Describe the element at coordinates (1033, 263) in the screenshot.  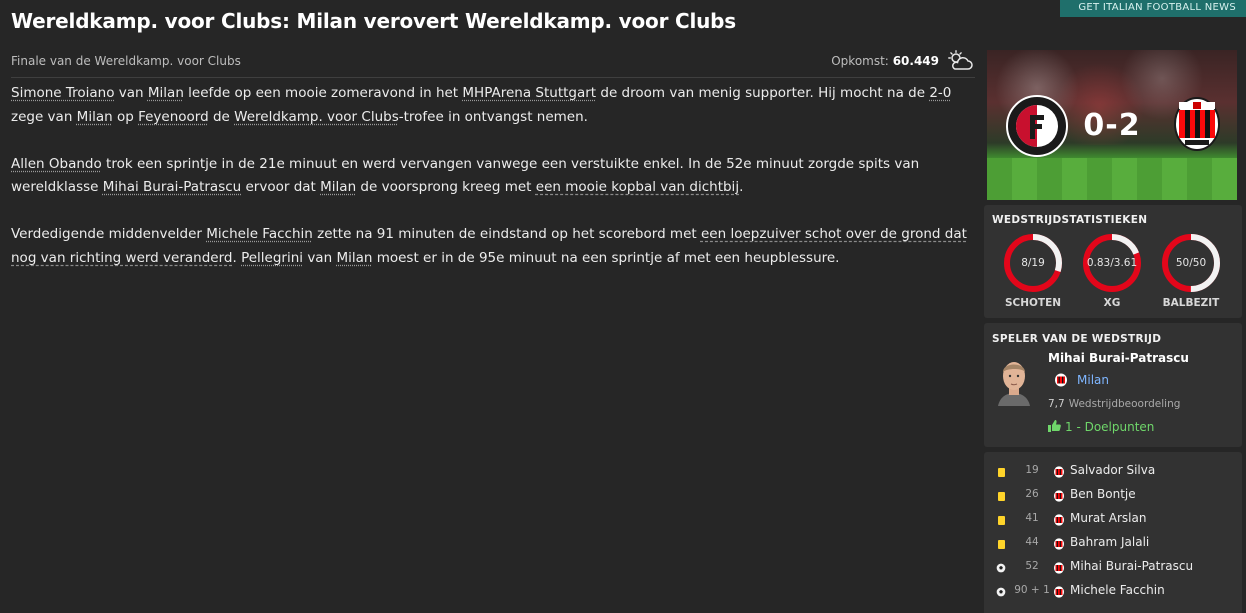
I see `stat-value: 8/19` at that location.